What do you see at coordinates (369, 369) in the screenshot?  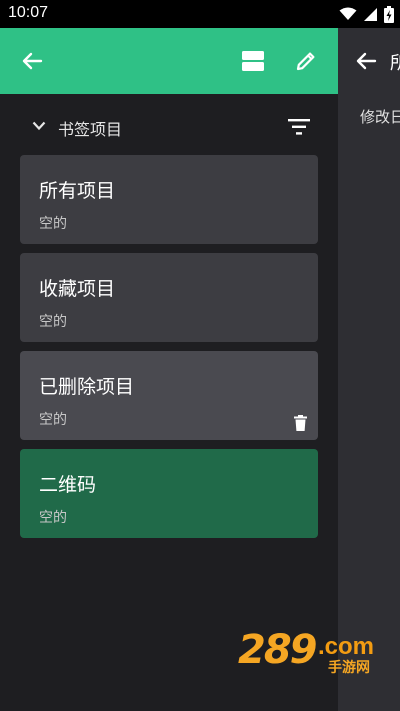 I see `detail-pane: 所 修改日` at bounding box center [369, 369].